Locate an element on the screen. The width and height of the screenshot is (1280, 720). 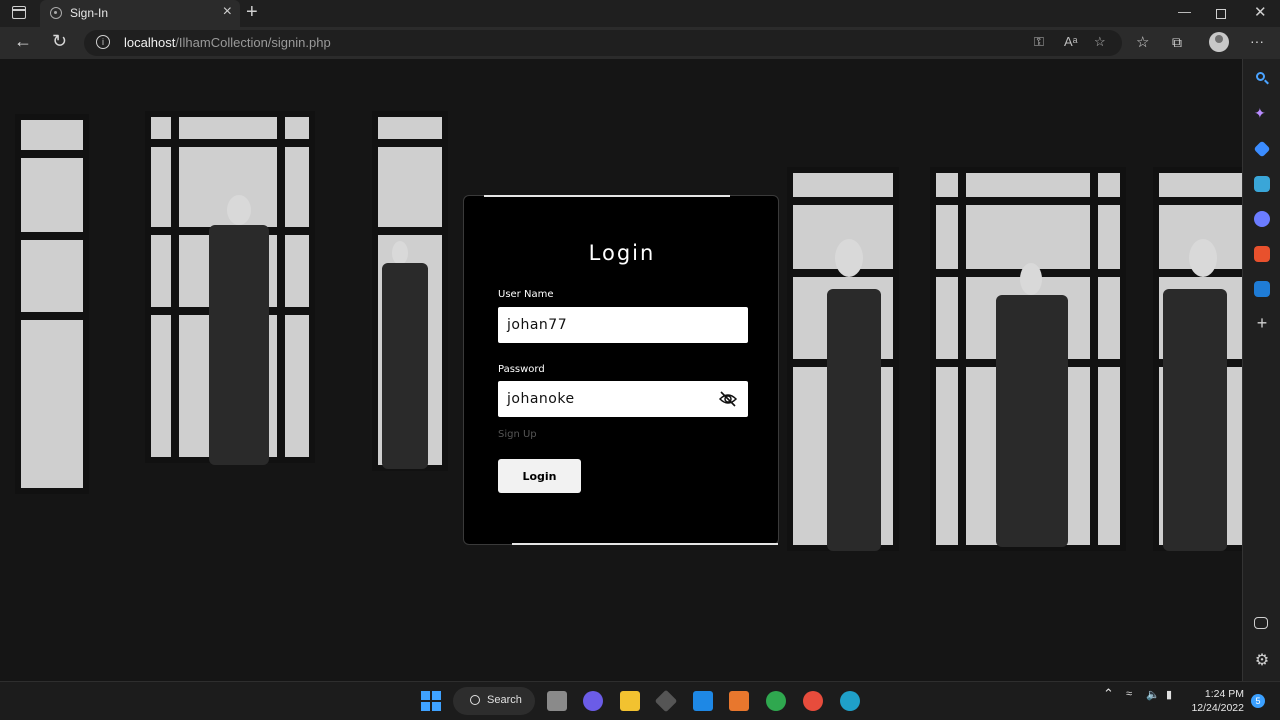
volume-icon: 🔈 is located at coordinates (1153, 694).